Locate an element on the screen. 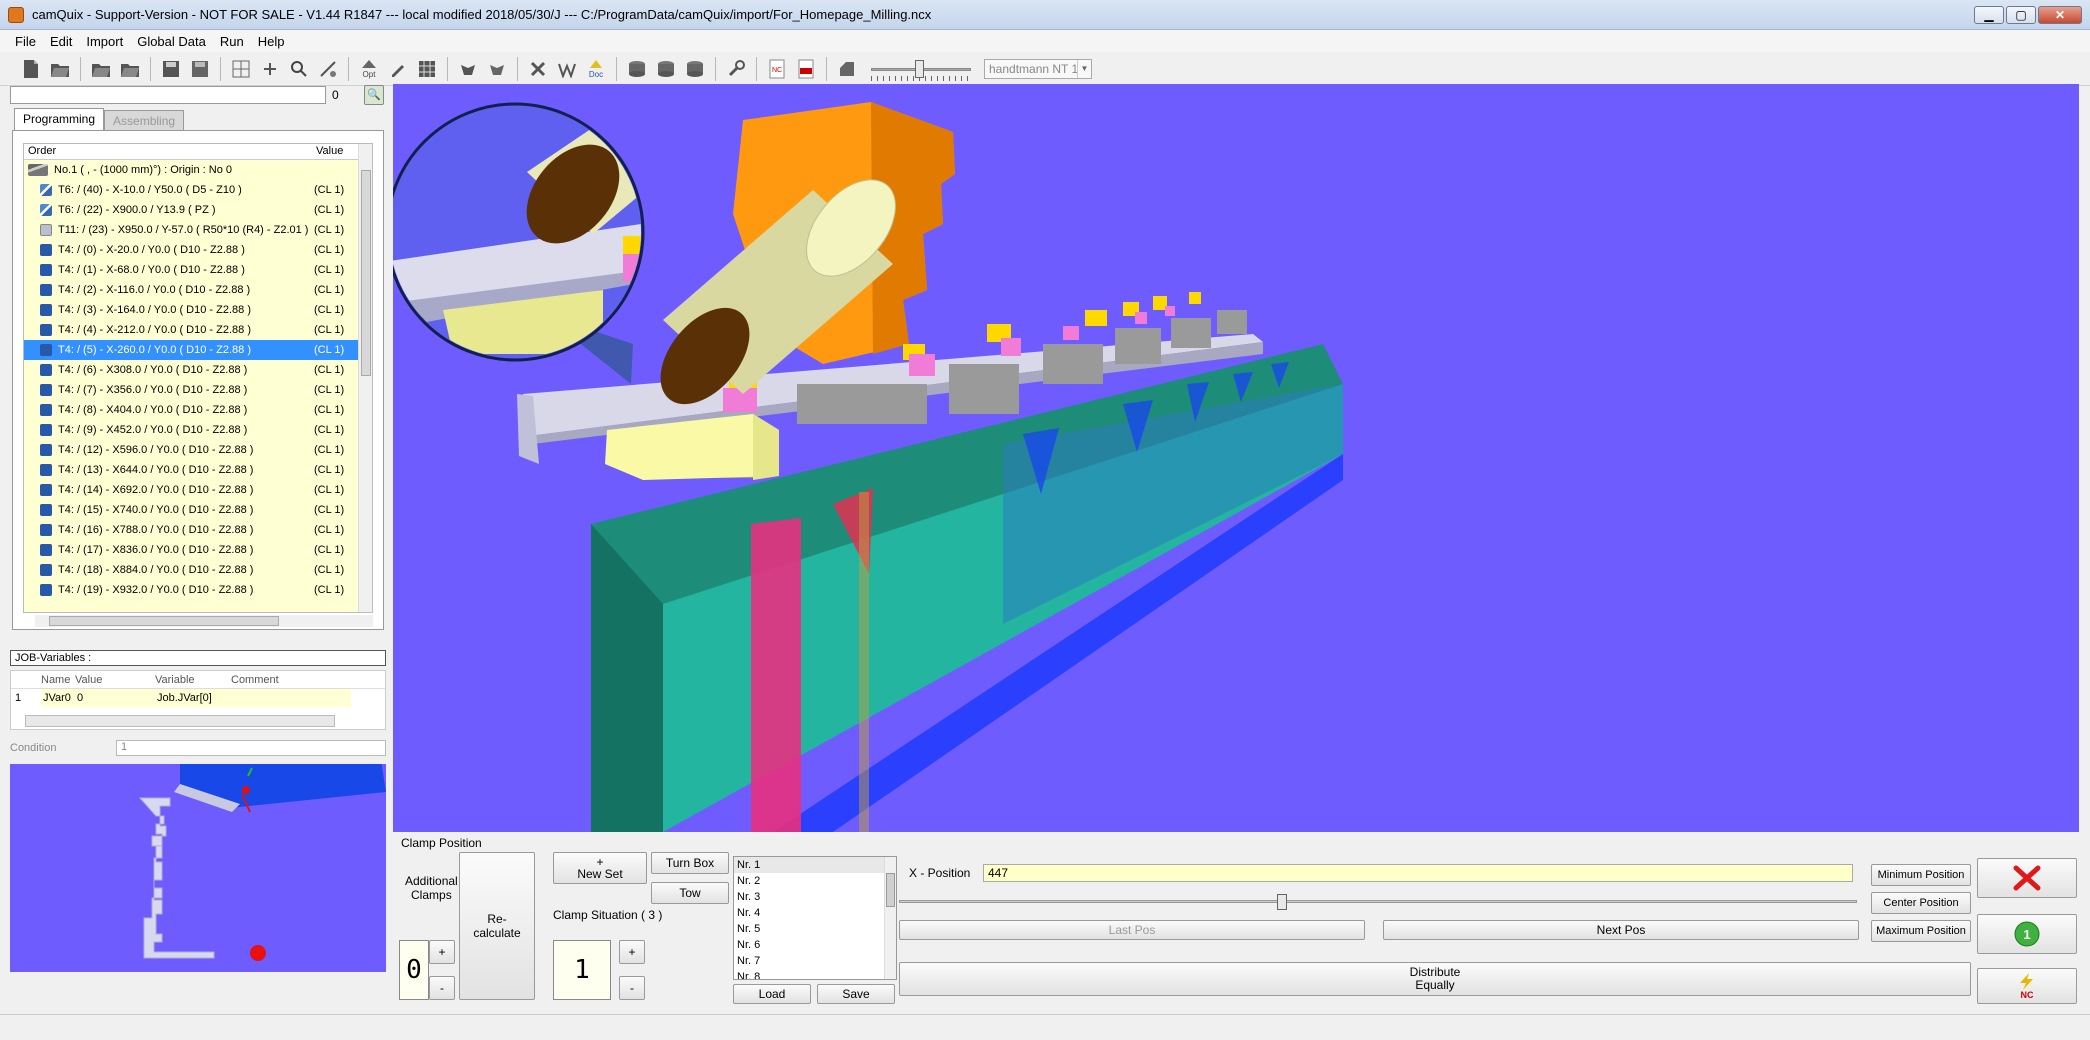  save-as-icon is located at coordinates (200, 69).